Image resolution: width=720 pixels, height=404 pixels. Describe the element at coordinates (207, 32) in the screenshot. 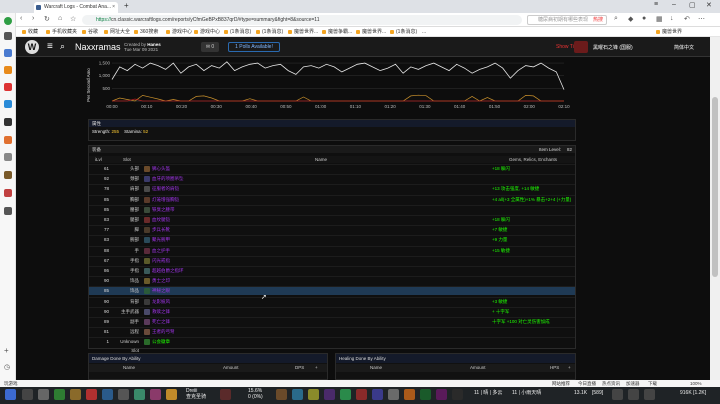

I see `bookmark-item: 游戏中心` at that location.